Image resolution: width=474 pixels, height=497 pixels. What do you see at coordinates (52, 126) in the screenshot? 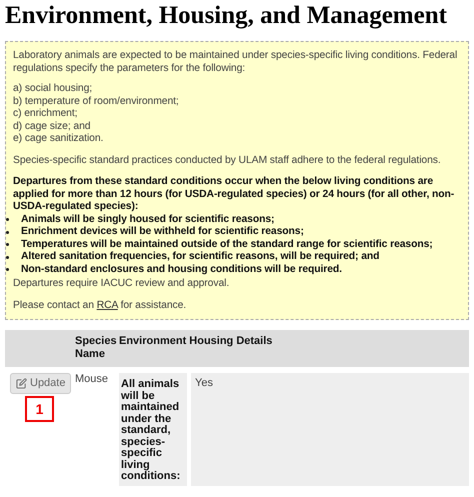
I see `criteria-item: d) cage size; and` at bounding box center [52, 126].